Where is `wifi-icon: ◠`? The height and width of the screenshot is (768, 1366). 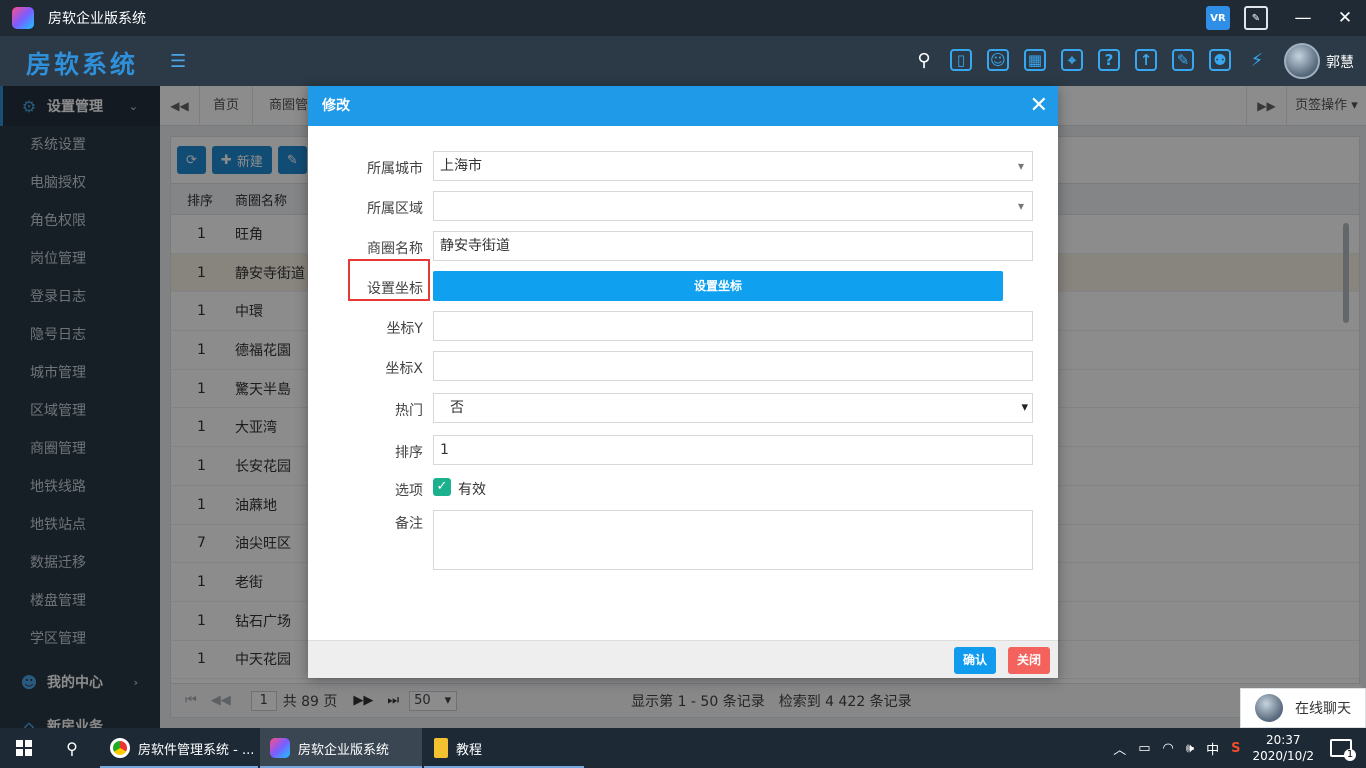 wifi-icon: ◠ is located at coordinates (1168, 748).